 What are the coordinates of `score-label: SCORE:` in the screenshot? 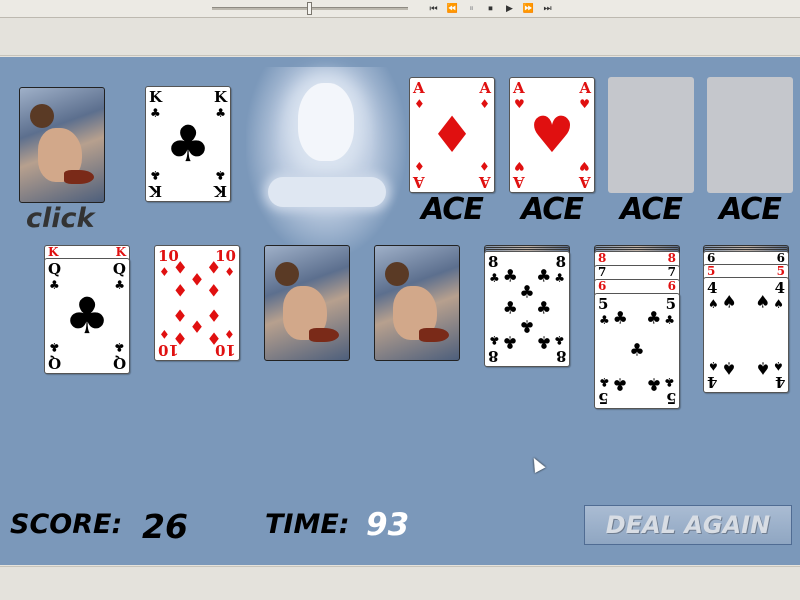 It's located at (66, 524).